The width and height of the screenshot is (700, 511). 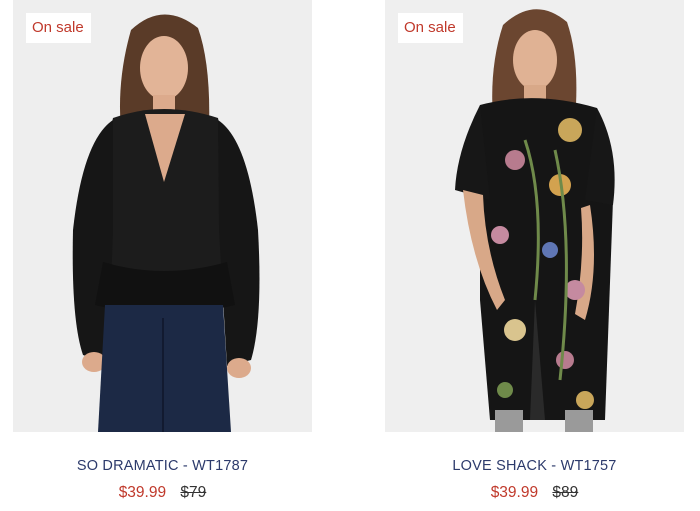 I want to click on product-title: SO DRAMATIC - WT1787, so click(x=162, y=466).